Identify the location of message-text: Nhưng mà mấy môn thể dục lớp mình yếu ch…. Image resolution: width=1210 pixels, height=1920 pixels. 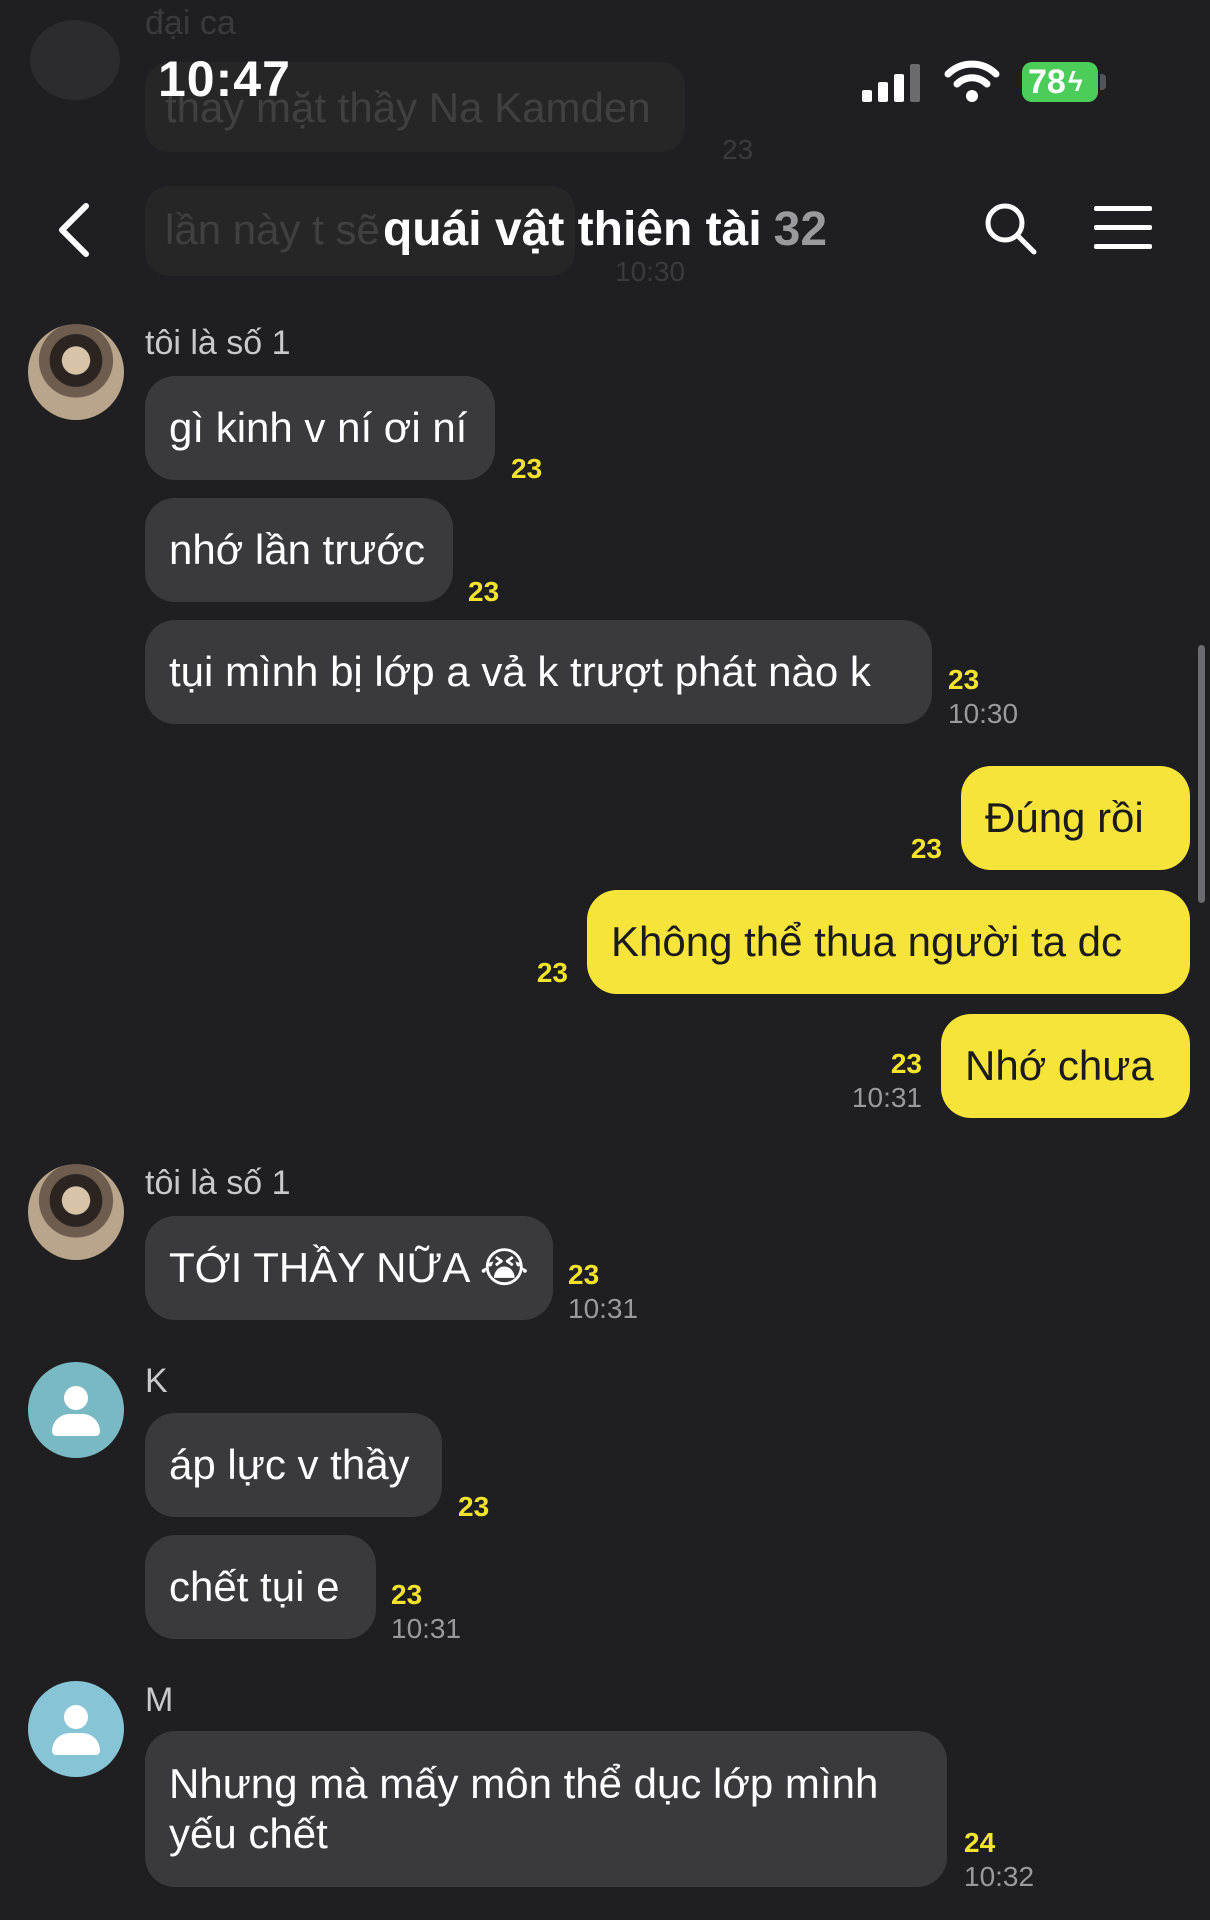
(524, 1808).